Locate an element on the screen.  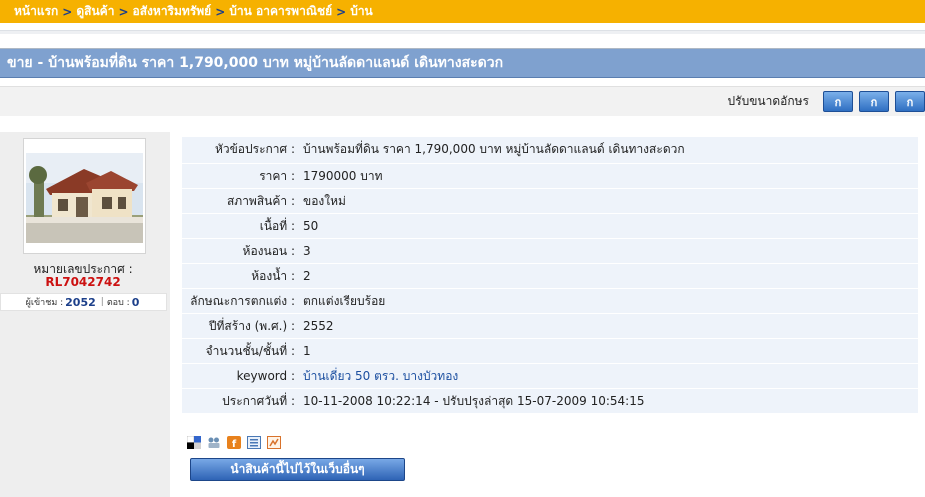
detail-row-area: เนื้อที่ : 50 is located at coordinates (550, 226).